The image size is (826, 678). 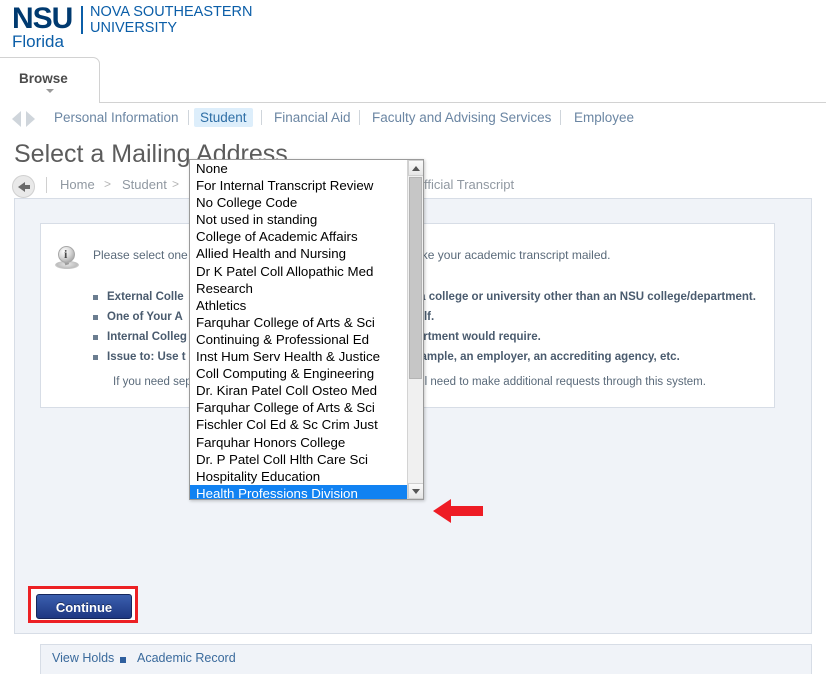 What do you see at coordinates (299, 373) in the screenshot?
I see `dropdown-option: Coll Computing & Engineering` at bounding box center [299, 373].